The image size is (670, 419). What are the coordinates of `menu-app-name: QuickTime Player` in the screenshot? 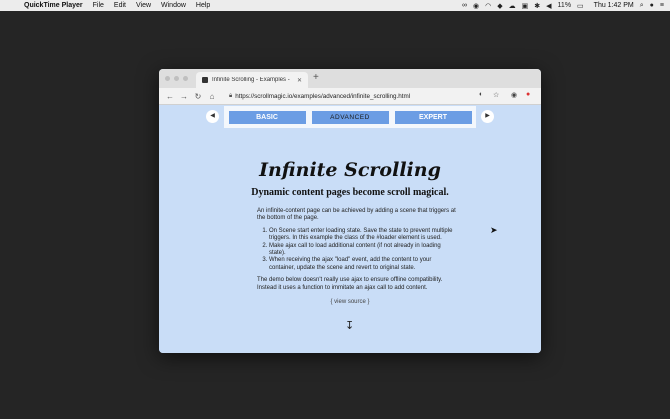 It's located at (53, 5).